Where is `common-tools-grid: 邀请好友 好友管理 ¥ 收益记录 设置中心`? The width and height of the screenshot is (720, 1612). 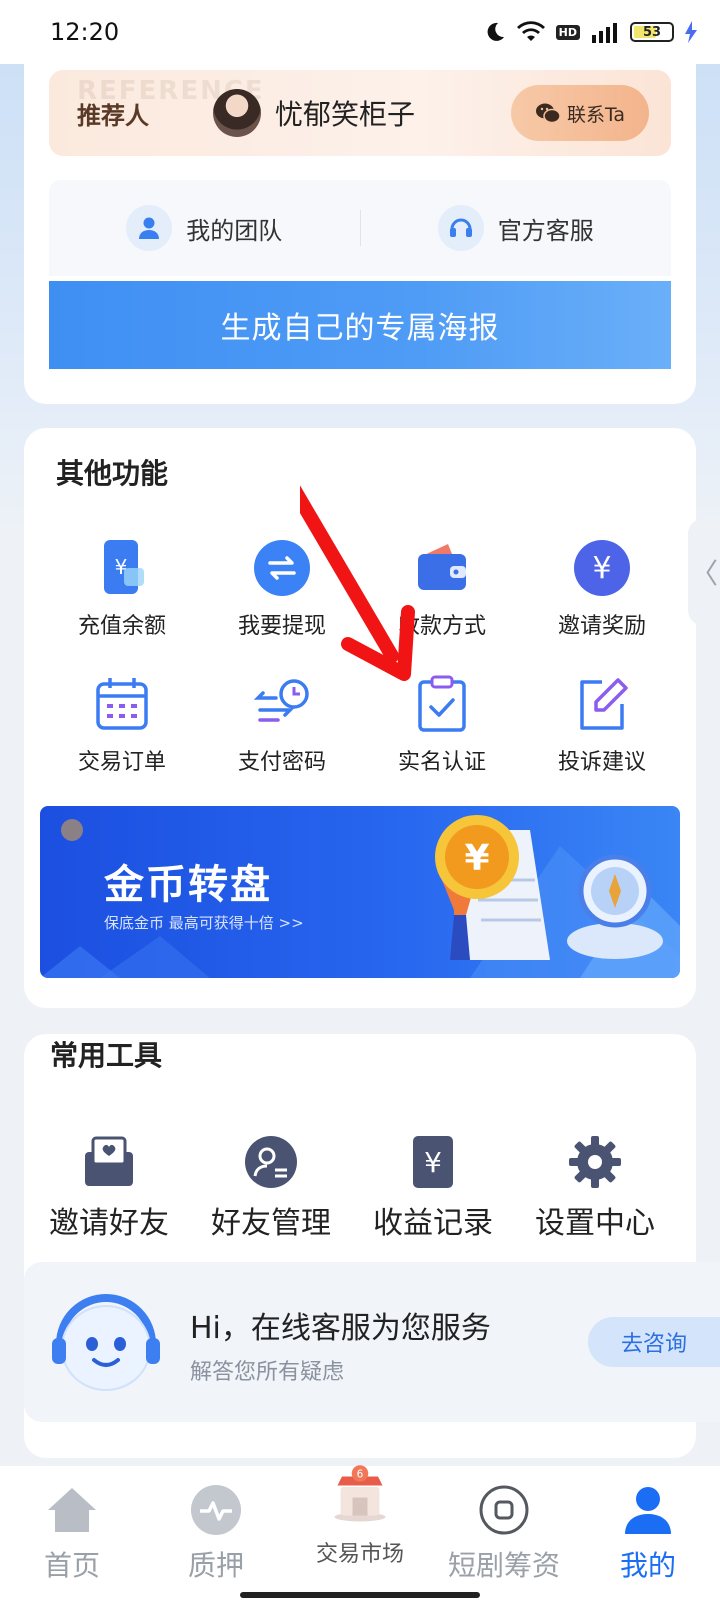 common-tools-grid: 邀请好友 好友管理 ¥ 收益记录 设置中心 is located at coordinates (358, 1187).